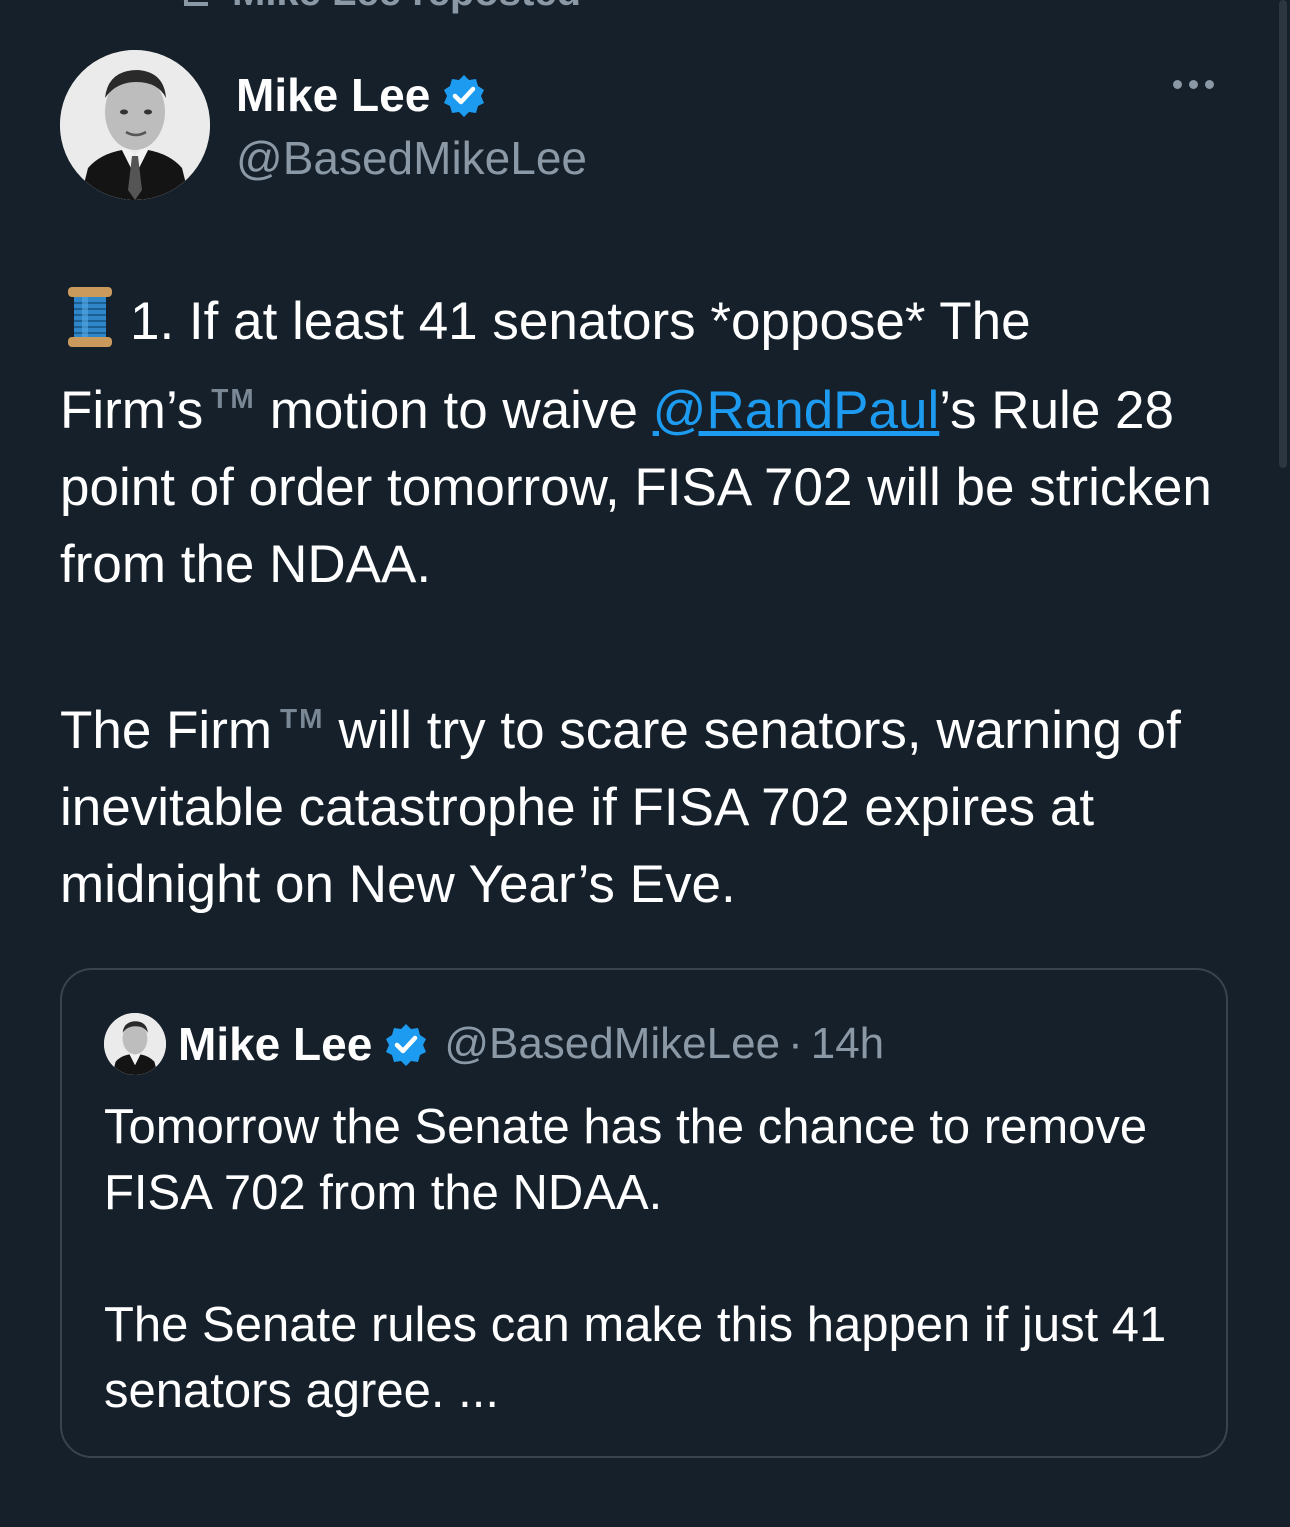  I want to click on scrollbar-thumb, so click(1283, 234).